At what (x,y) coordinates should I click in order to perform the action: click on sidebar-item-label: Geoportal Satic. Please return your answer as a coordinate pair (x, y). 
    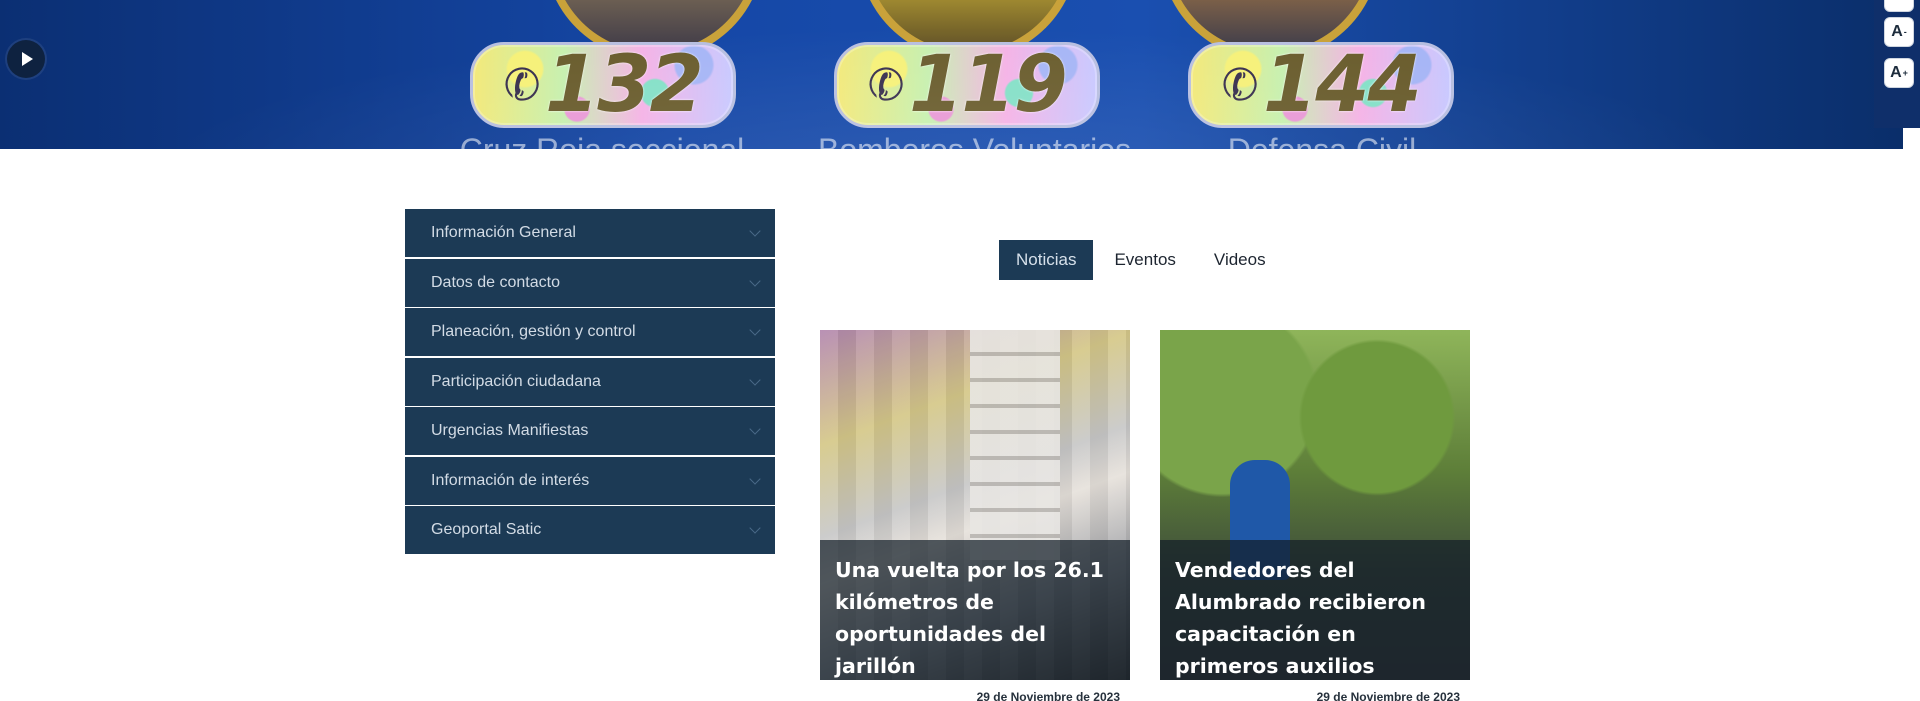
    Looking at the image, I should click on (486, 529).